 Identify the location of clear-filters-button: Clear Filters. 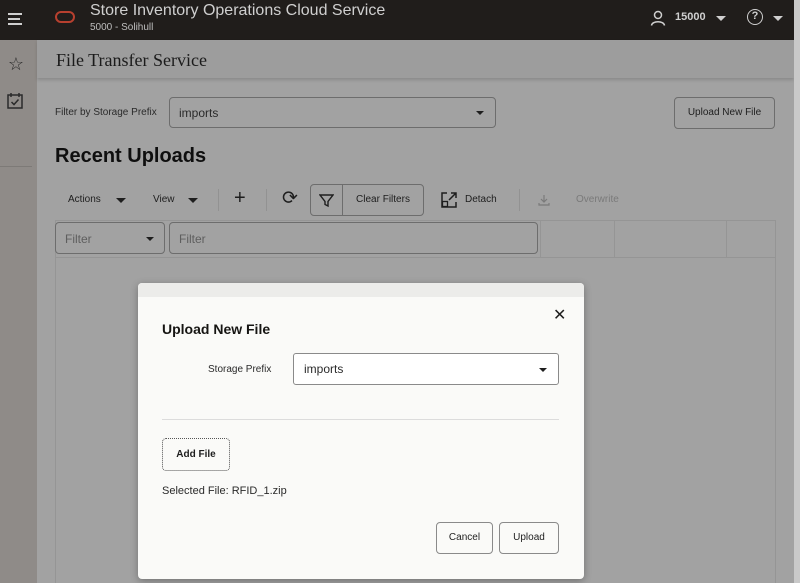
(383, 200).